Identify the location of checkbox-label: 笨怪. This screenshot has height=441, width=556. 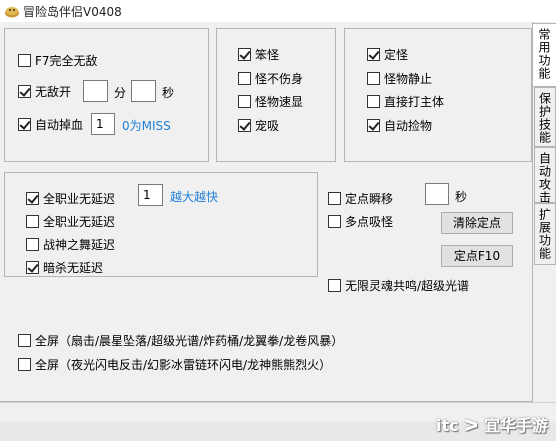
(267, 54).